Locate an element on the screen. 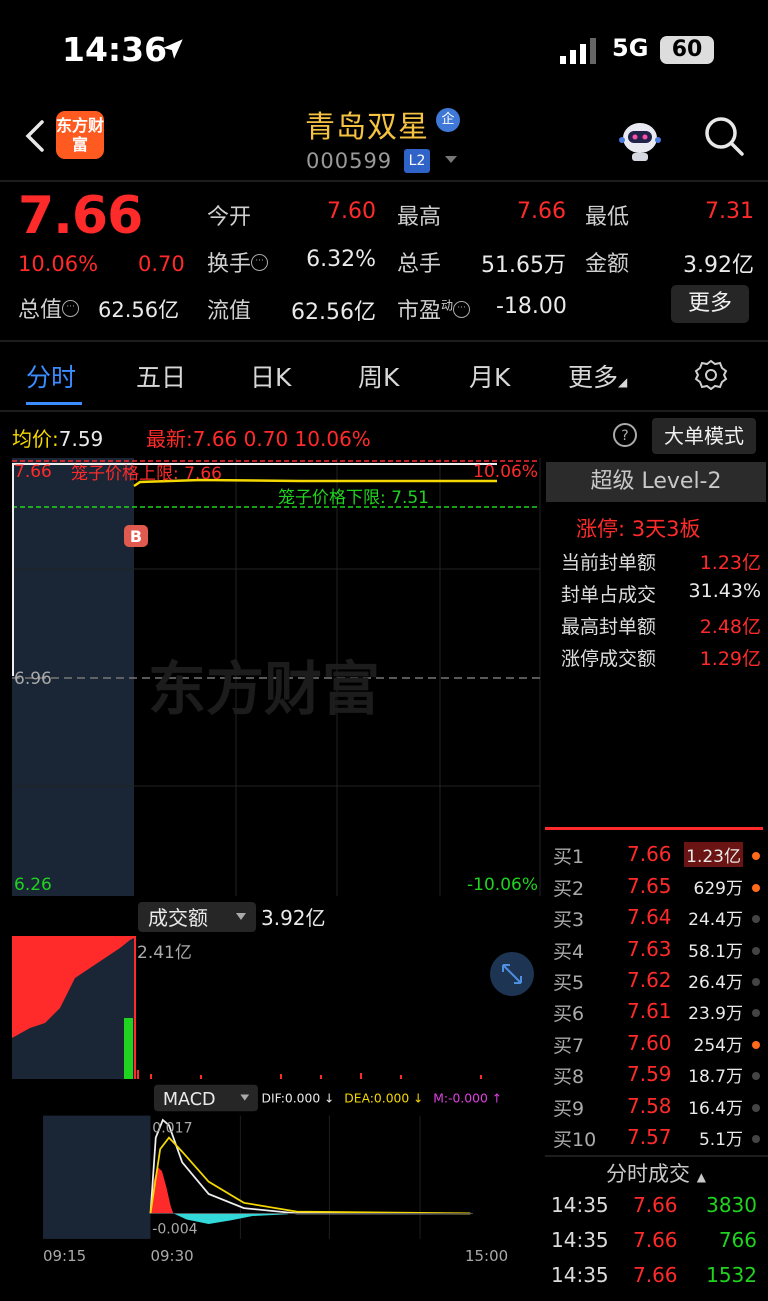 The width and height of the screenshot is (768, 1301). robot-assistant-icon is located at coordinates (640, 139).